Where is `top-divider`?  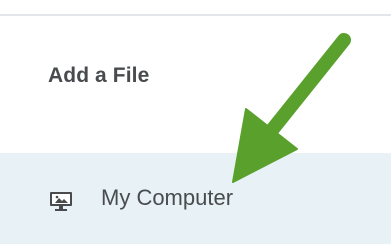
top-divider is located at coordinates (195, 15).